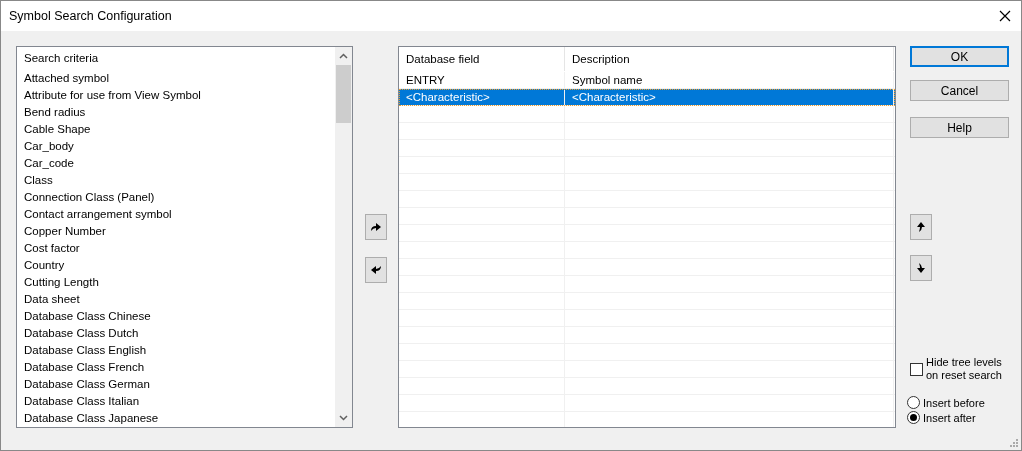 The width and height of the screenshot is (1022, 451). What do you see at coordinates (49, 163) in the screenshot?
I see `list-item: Car_code` at bounding box center [49, 163].